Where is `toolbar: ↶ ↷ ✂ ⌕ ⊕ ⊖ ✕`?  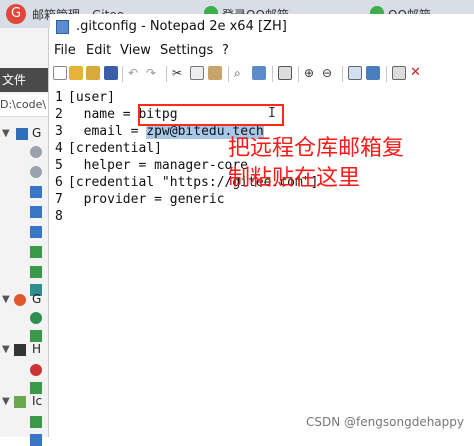 toolbar: ↶ ↷ ✂ ⌕ ⊕ ⊖ ✕ is located at coordinates (262, 74).